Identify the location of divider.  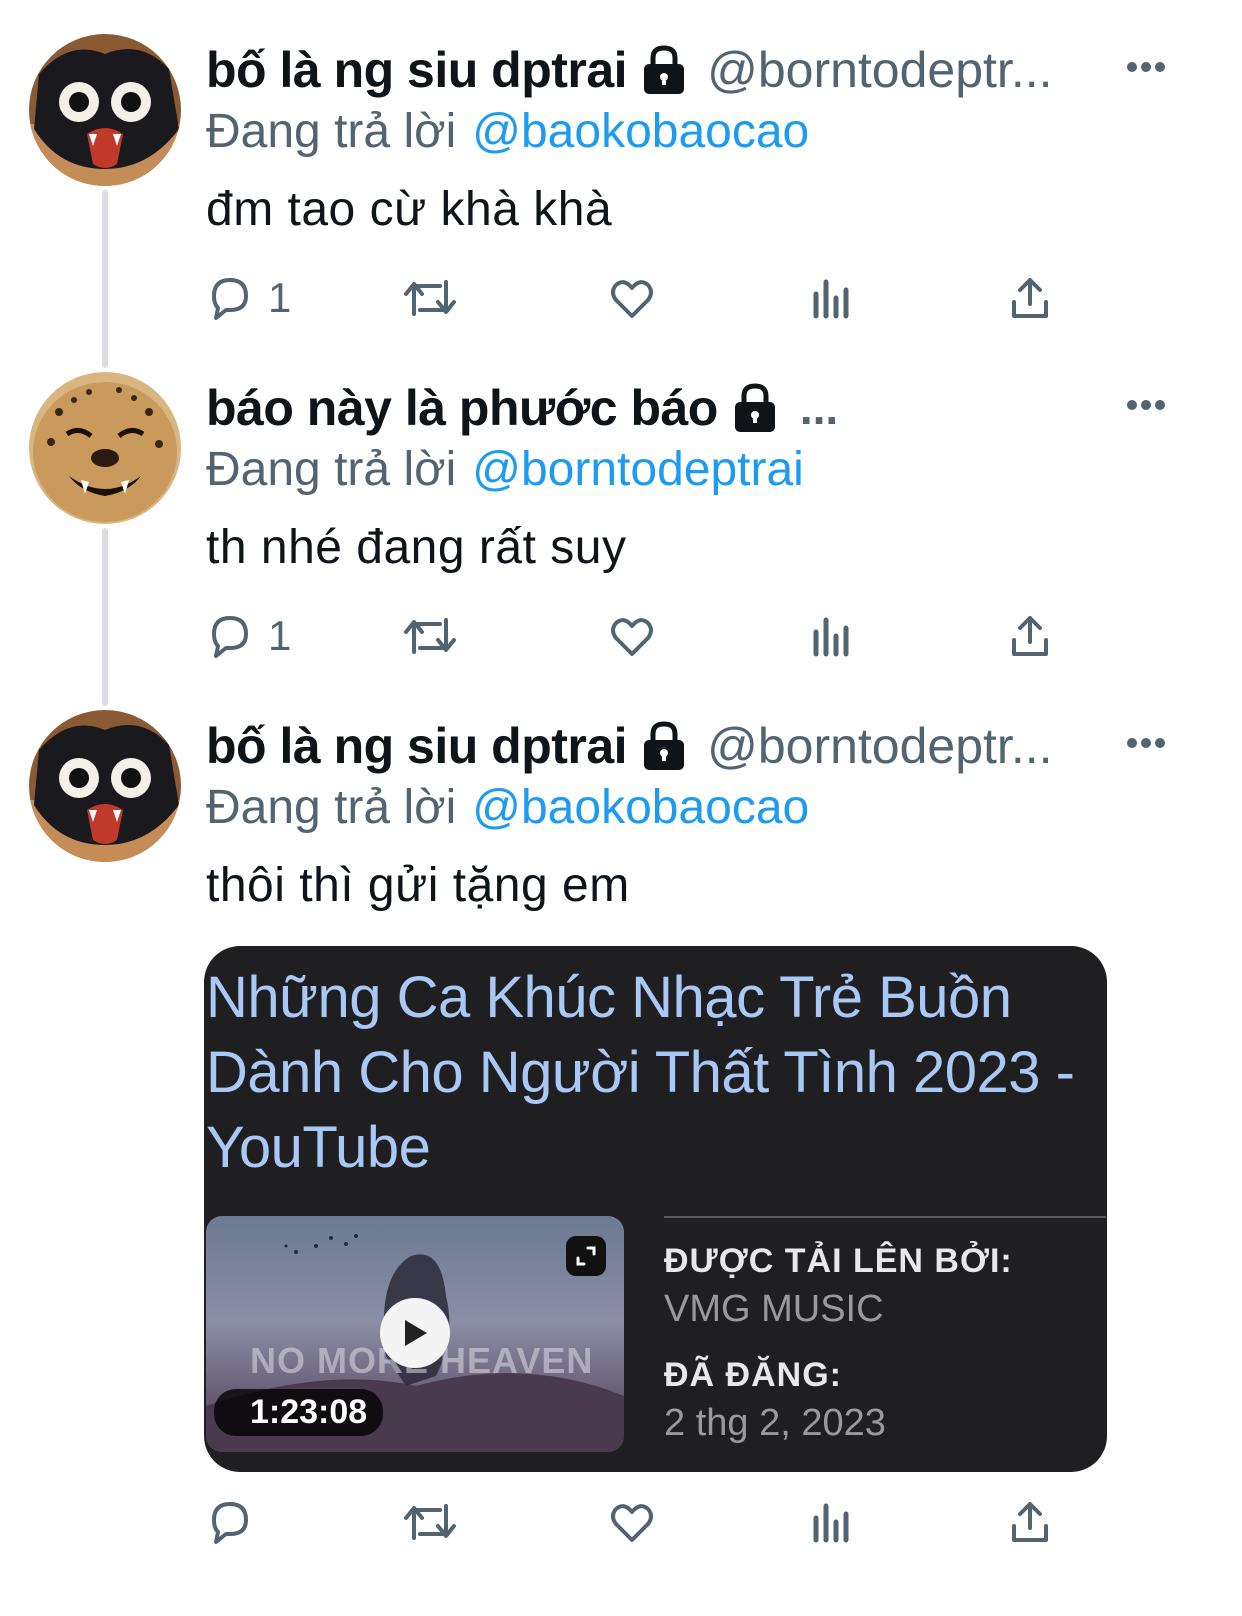
(885, 1217).